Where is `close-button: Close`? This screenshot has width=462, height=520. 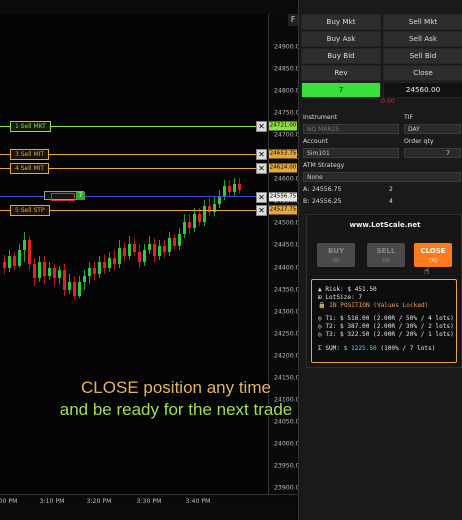 close-button: Close is located at coordinates (422, 73).